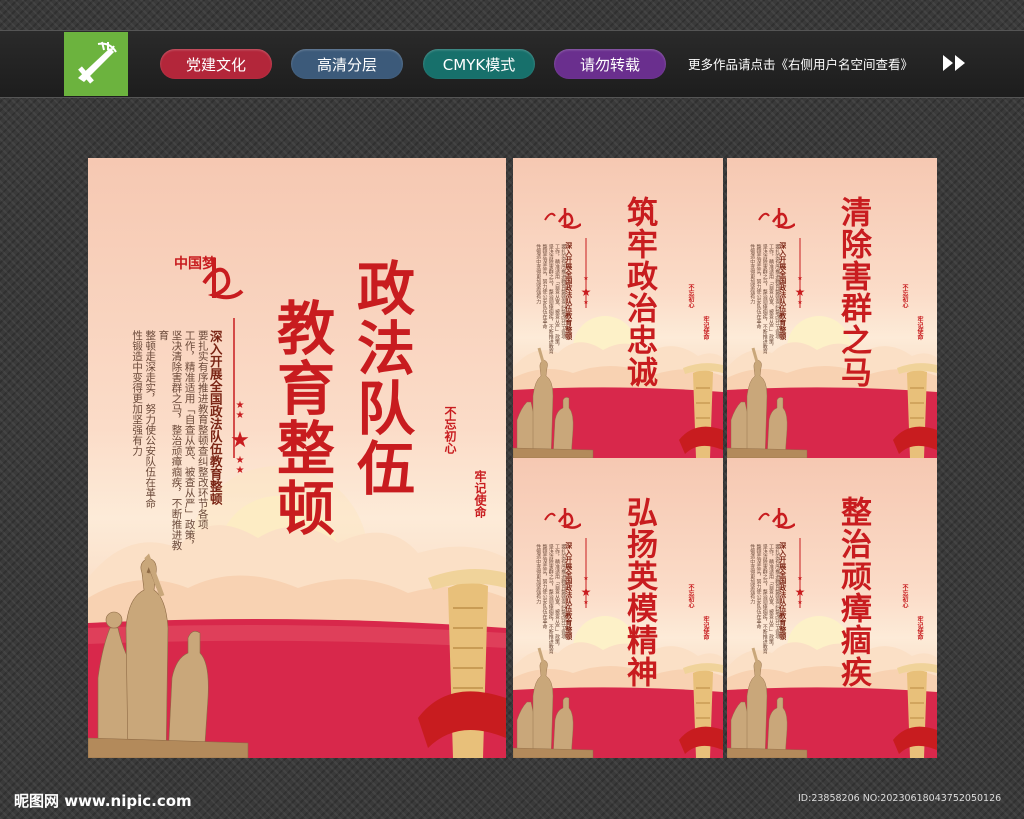 This screenshot has width=1024, height=819. What do you see at coordinates (96, 64) in the screenshot?
I see `nipic-logo-icon` at bounding box center [96, 64].